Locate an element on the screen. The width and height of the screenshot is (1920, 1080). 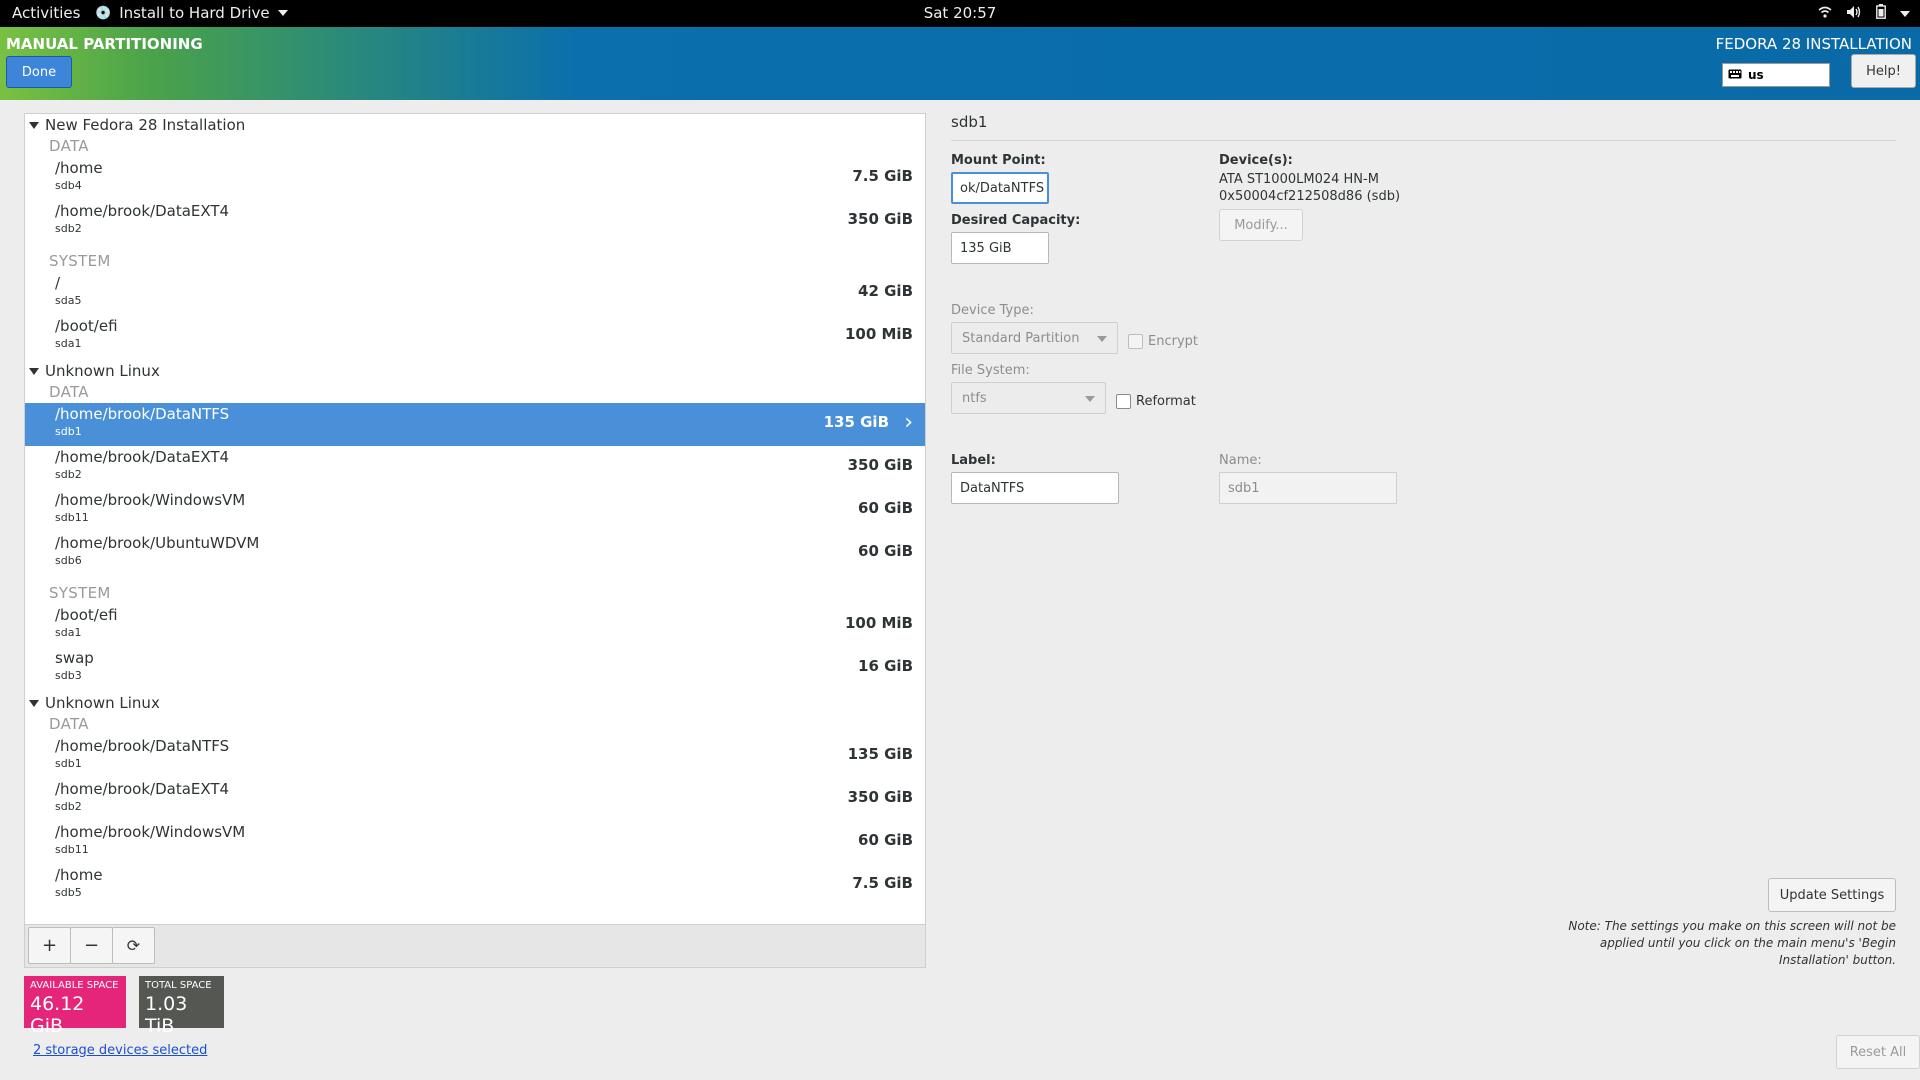
mount-point-path: /home/brook/UbuntuWDVM is located at coordinates (157, 543).